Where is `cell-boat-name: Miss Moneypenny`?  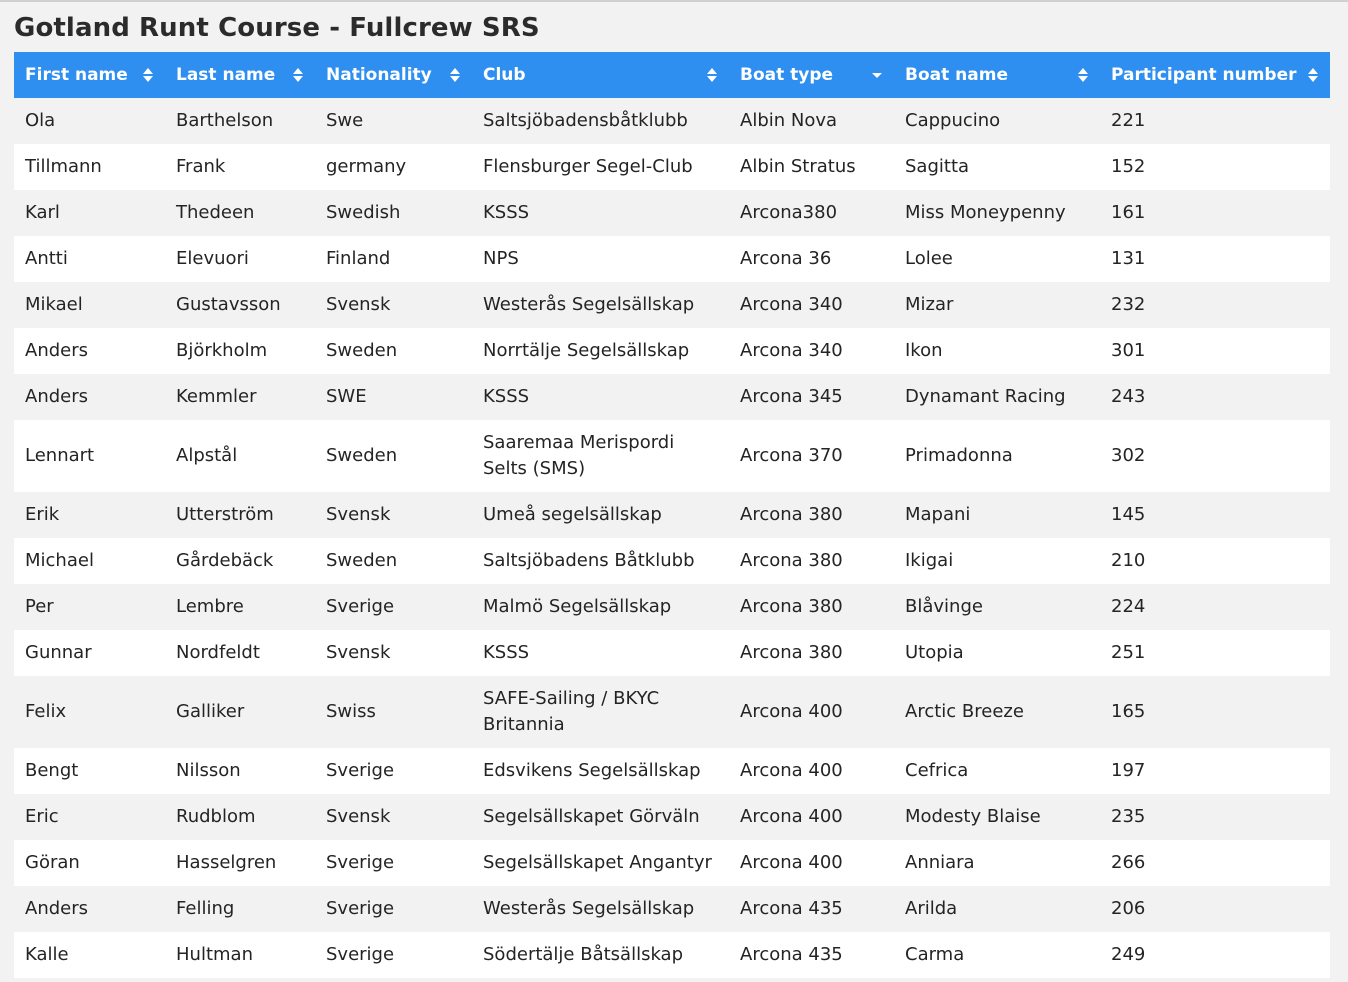 cell-boat-name: Miss Moneypenny is located at coordinates (985, 212).